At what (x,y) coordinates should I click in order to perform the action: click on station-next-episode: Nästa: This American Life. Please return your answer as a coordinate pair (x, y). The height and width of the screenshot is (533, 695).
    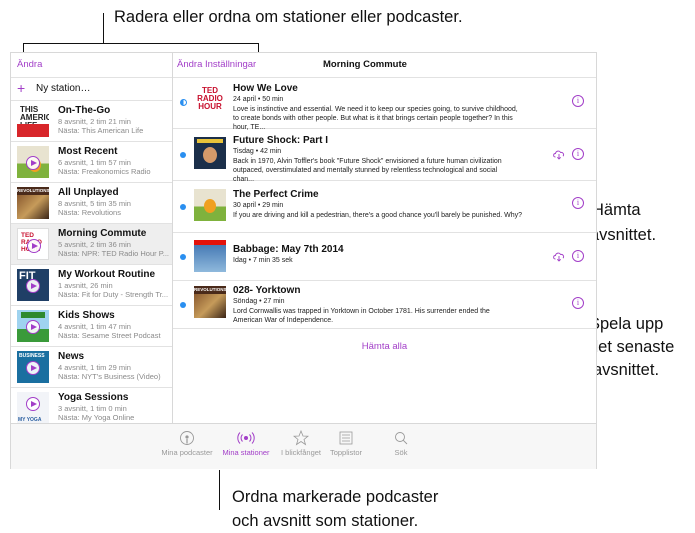
    Looking at the image, I should click on (101, 131).